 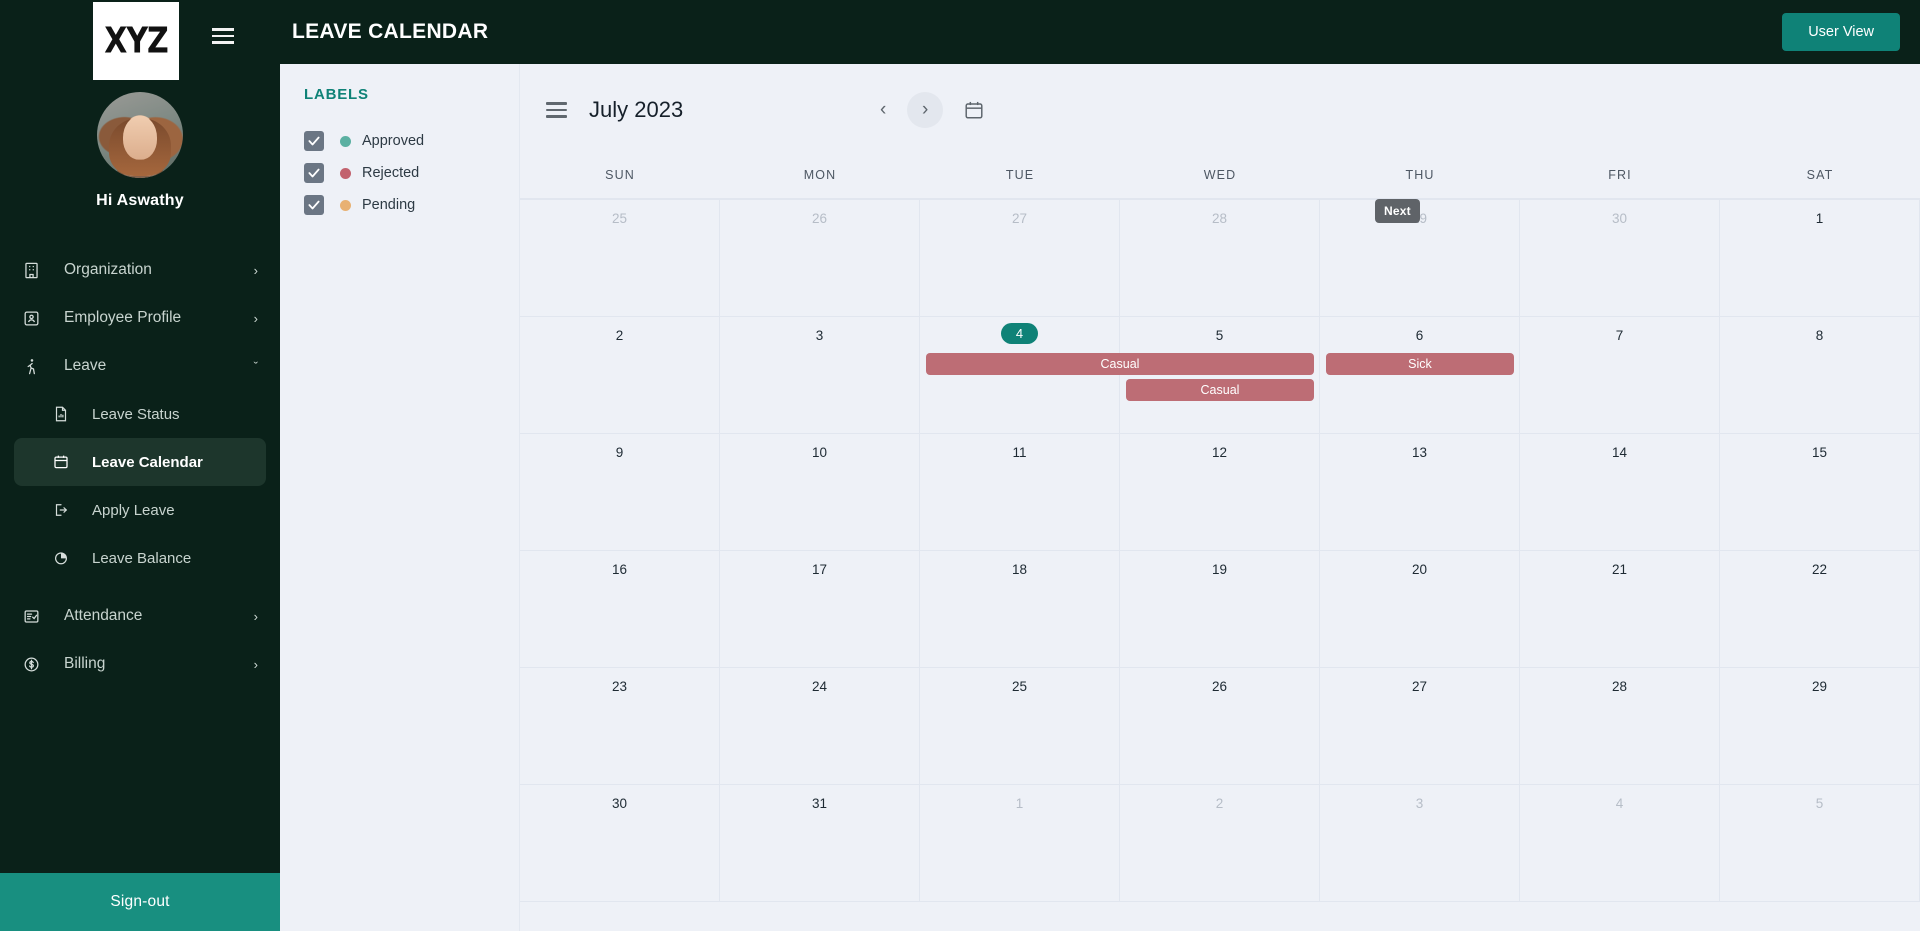 What do you see at coordinates (393, 141) in the screenshot?
I see `label-text: Approved` at bounding box center [393, 141].